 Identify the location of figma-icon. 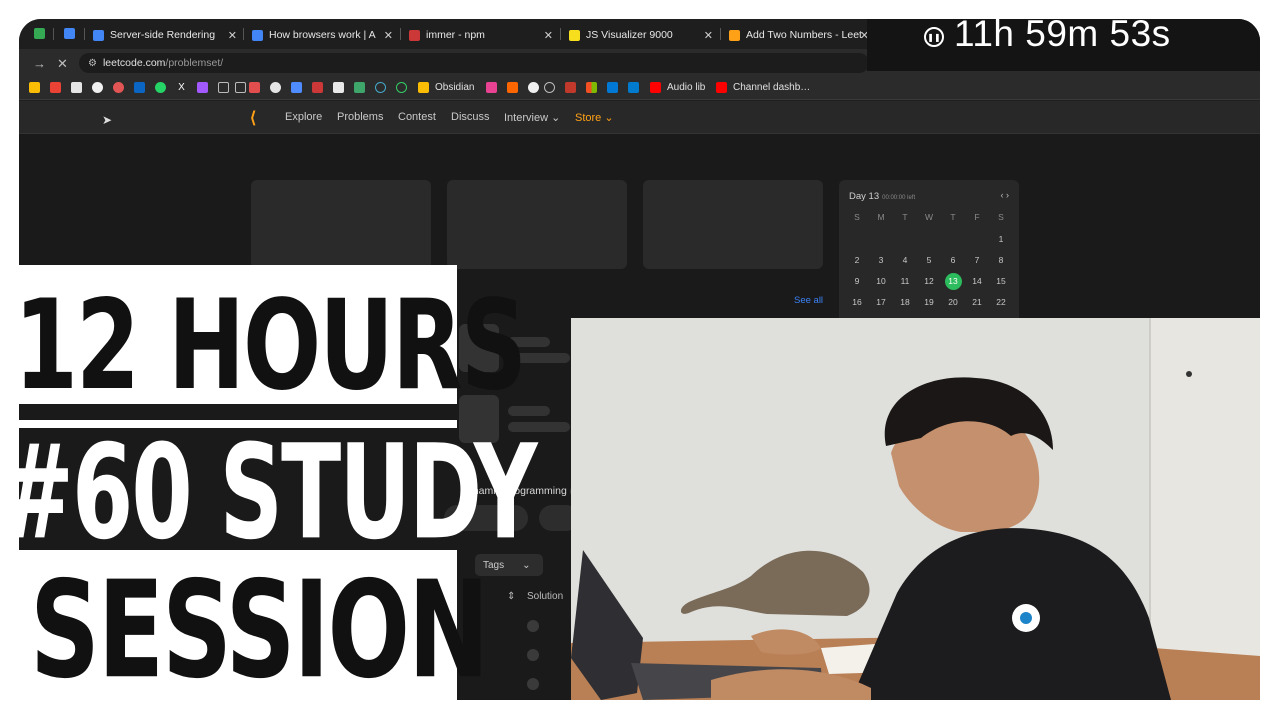
(202, 87).